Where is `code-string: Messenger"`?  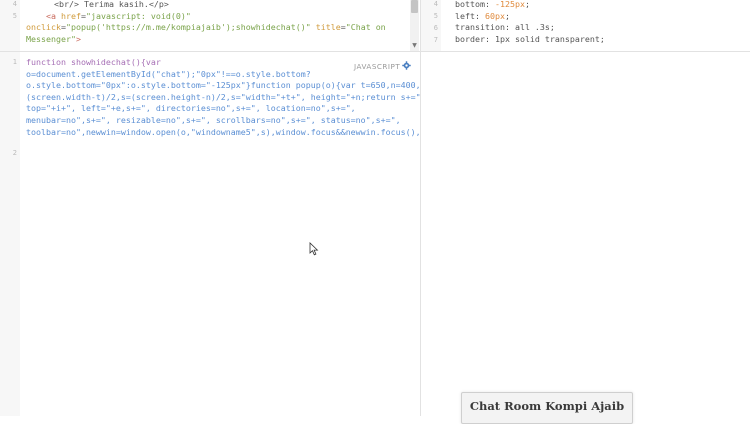
code-string: Messenger" is located at coordinates (51, 38).